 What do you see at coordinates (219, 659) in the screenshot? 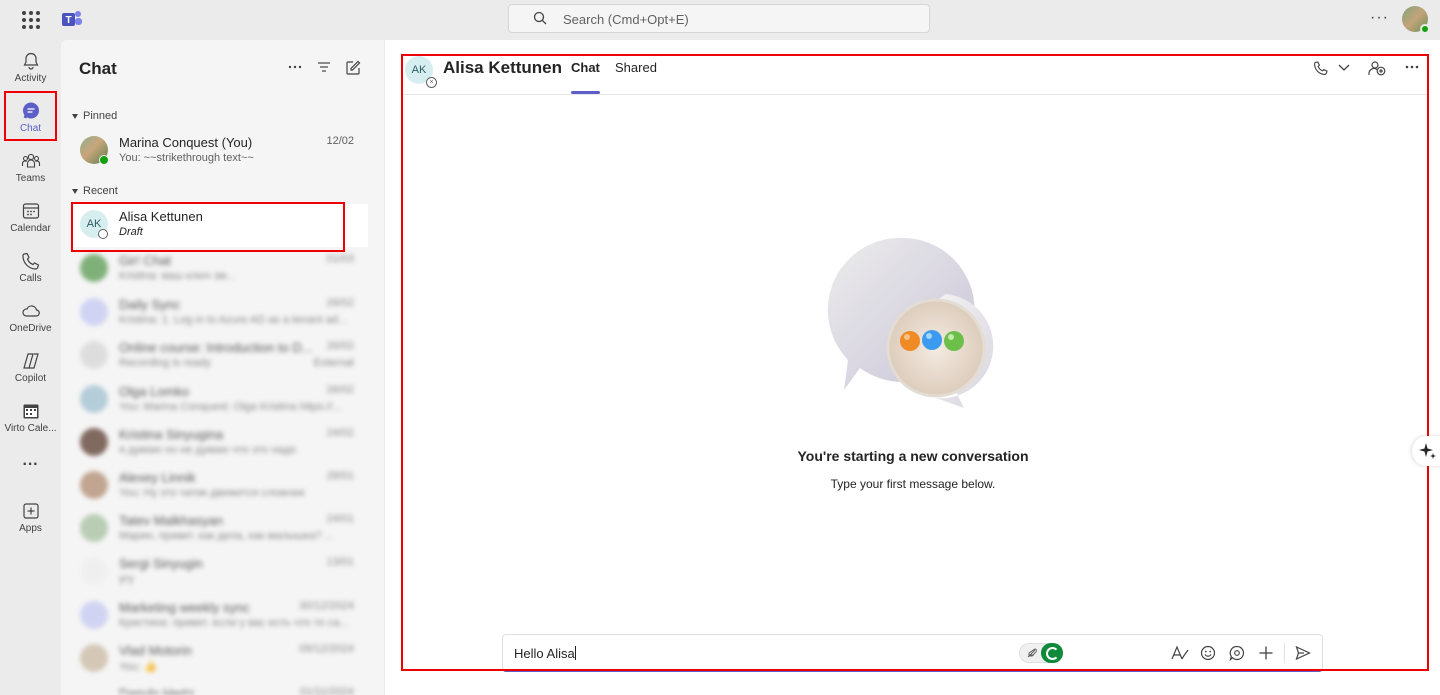
I see `list-item: Vlad Motorin You: 👍 09/12/2024` at bounding box center [219, 659].